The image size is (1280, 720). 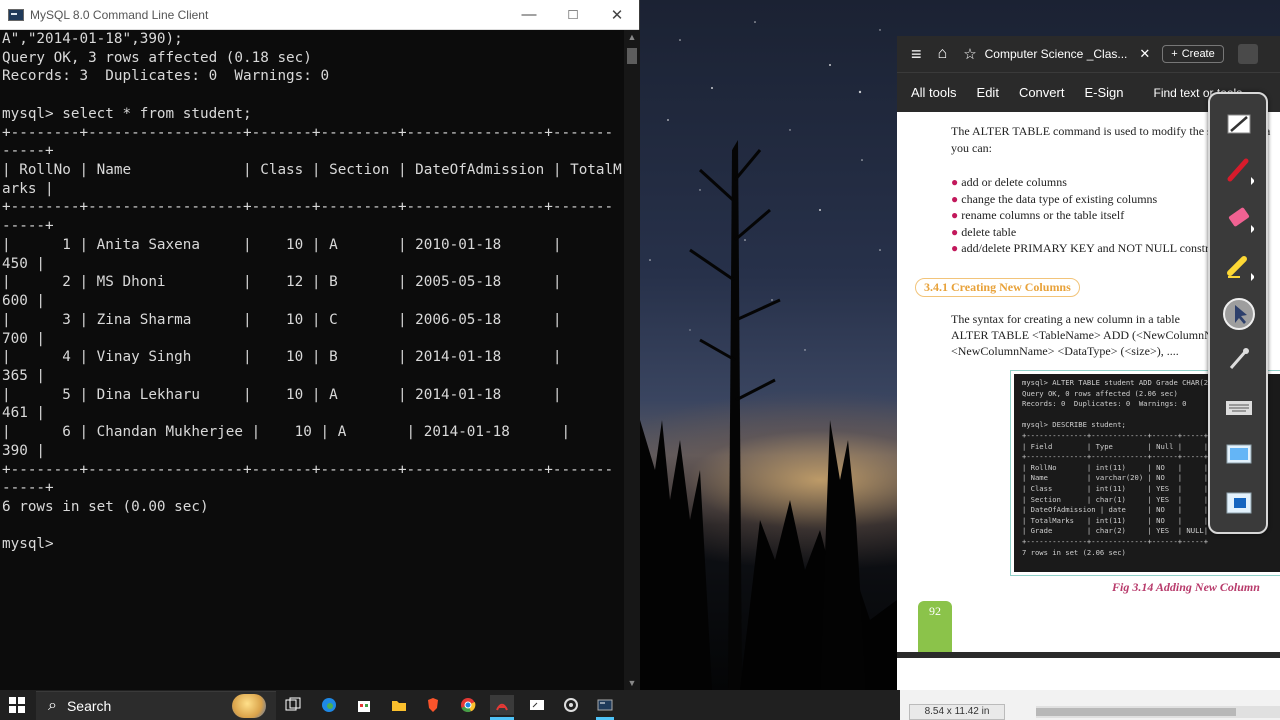 What do you see at coordinates (52, 705) in the screenshot?
I see `search-icon: ⌕` at bounding box center [52, 705].